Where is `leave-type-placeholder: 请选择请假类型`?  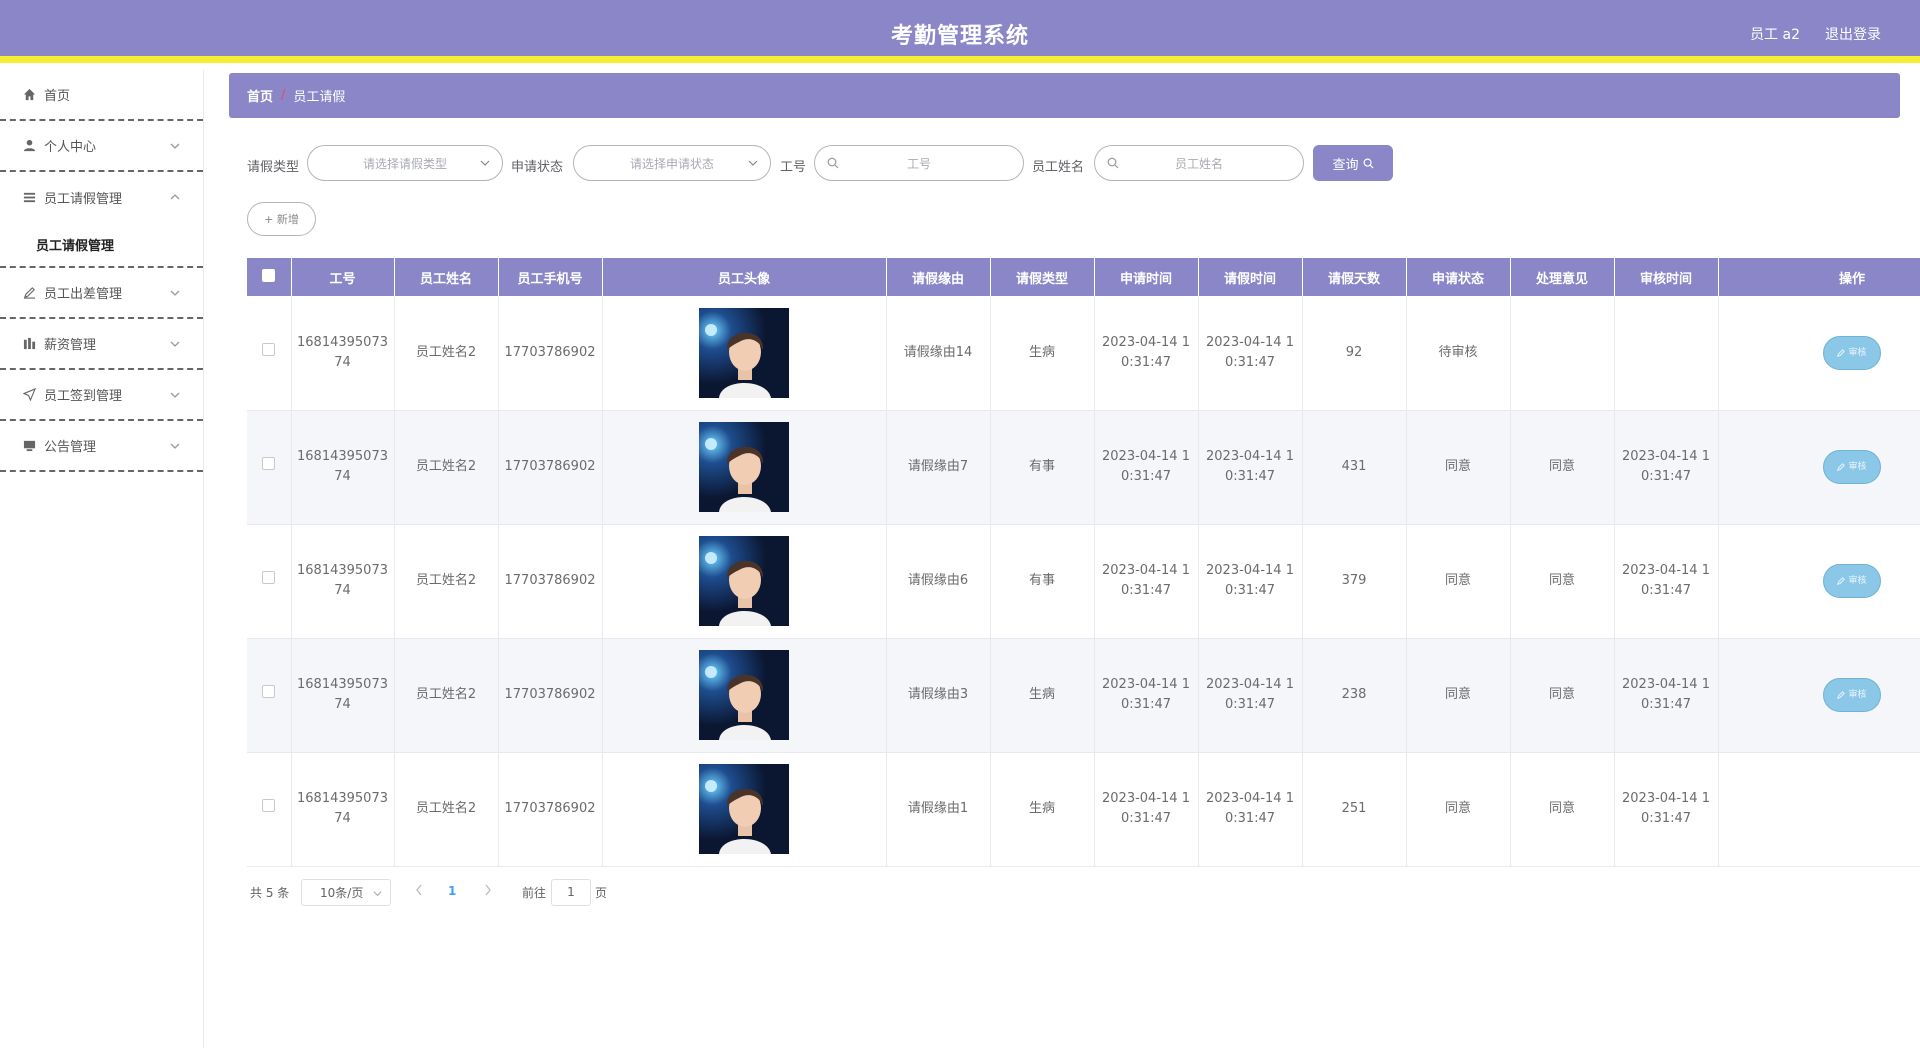 leave-type-placeholder: 请选择请假类型 is located at coordinates (404, 163).